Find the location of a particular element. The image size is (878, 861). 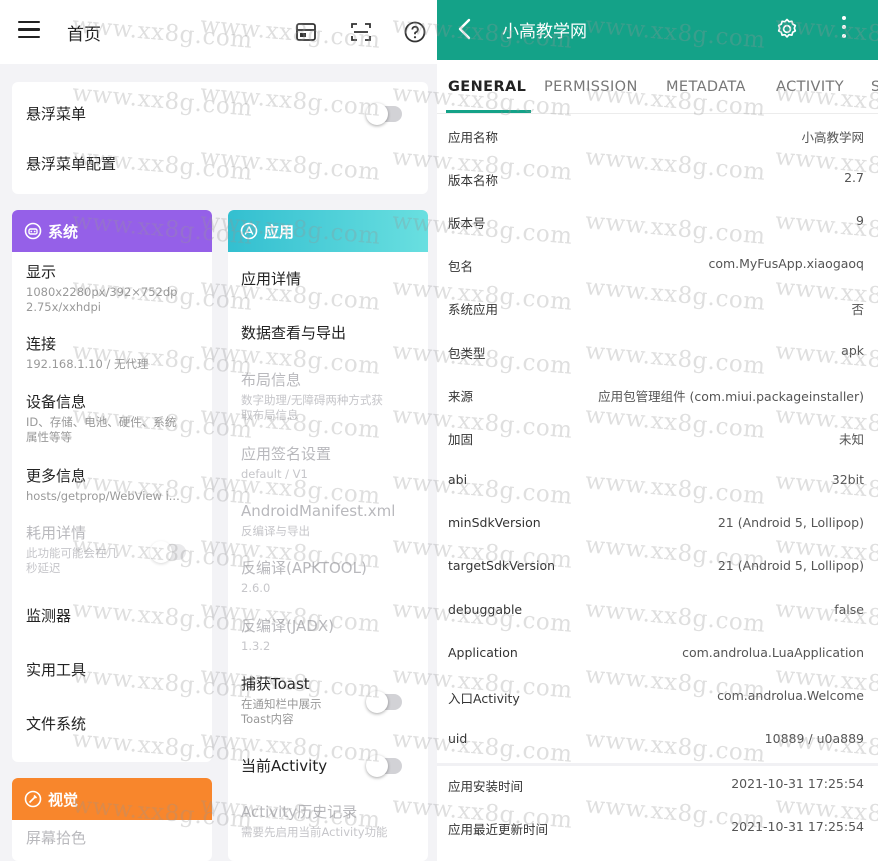

app-item-signature: 应用签名设置 default / V1 is located at coordinates (333, 463).